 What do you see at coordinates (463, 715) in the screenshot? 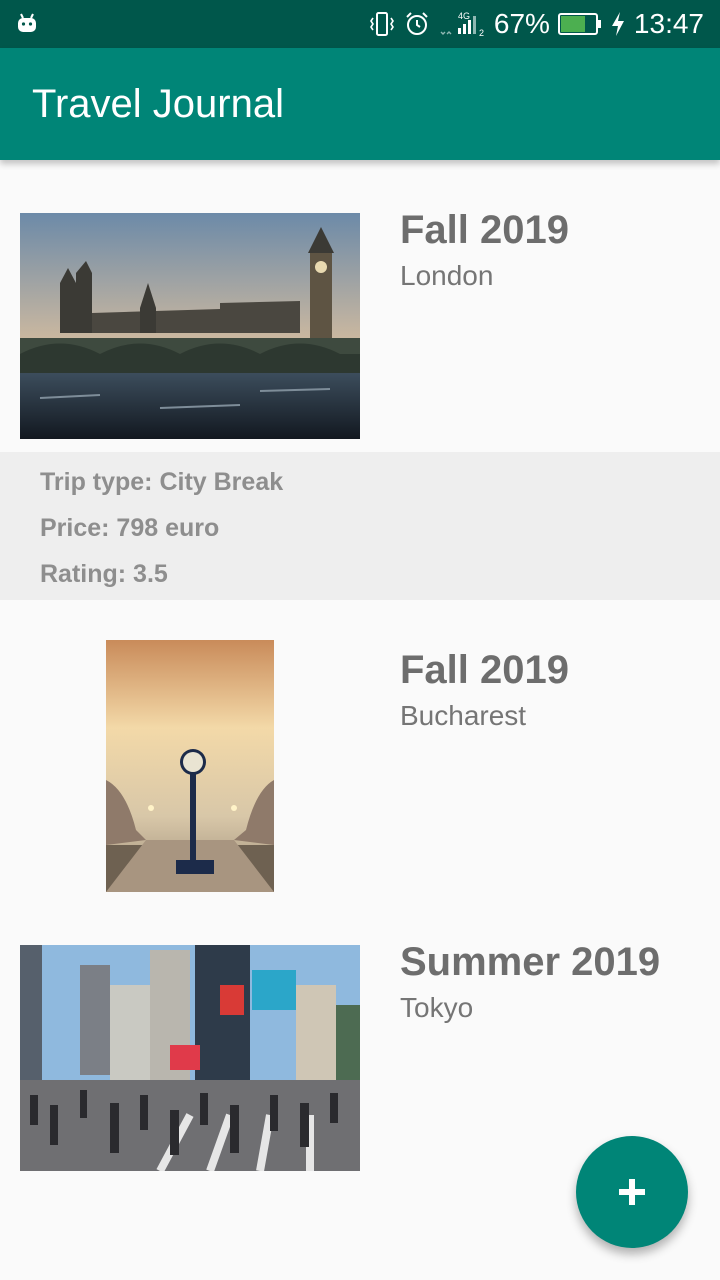
I see `trip-city: Bucharest` at bounding box center [463, 715].